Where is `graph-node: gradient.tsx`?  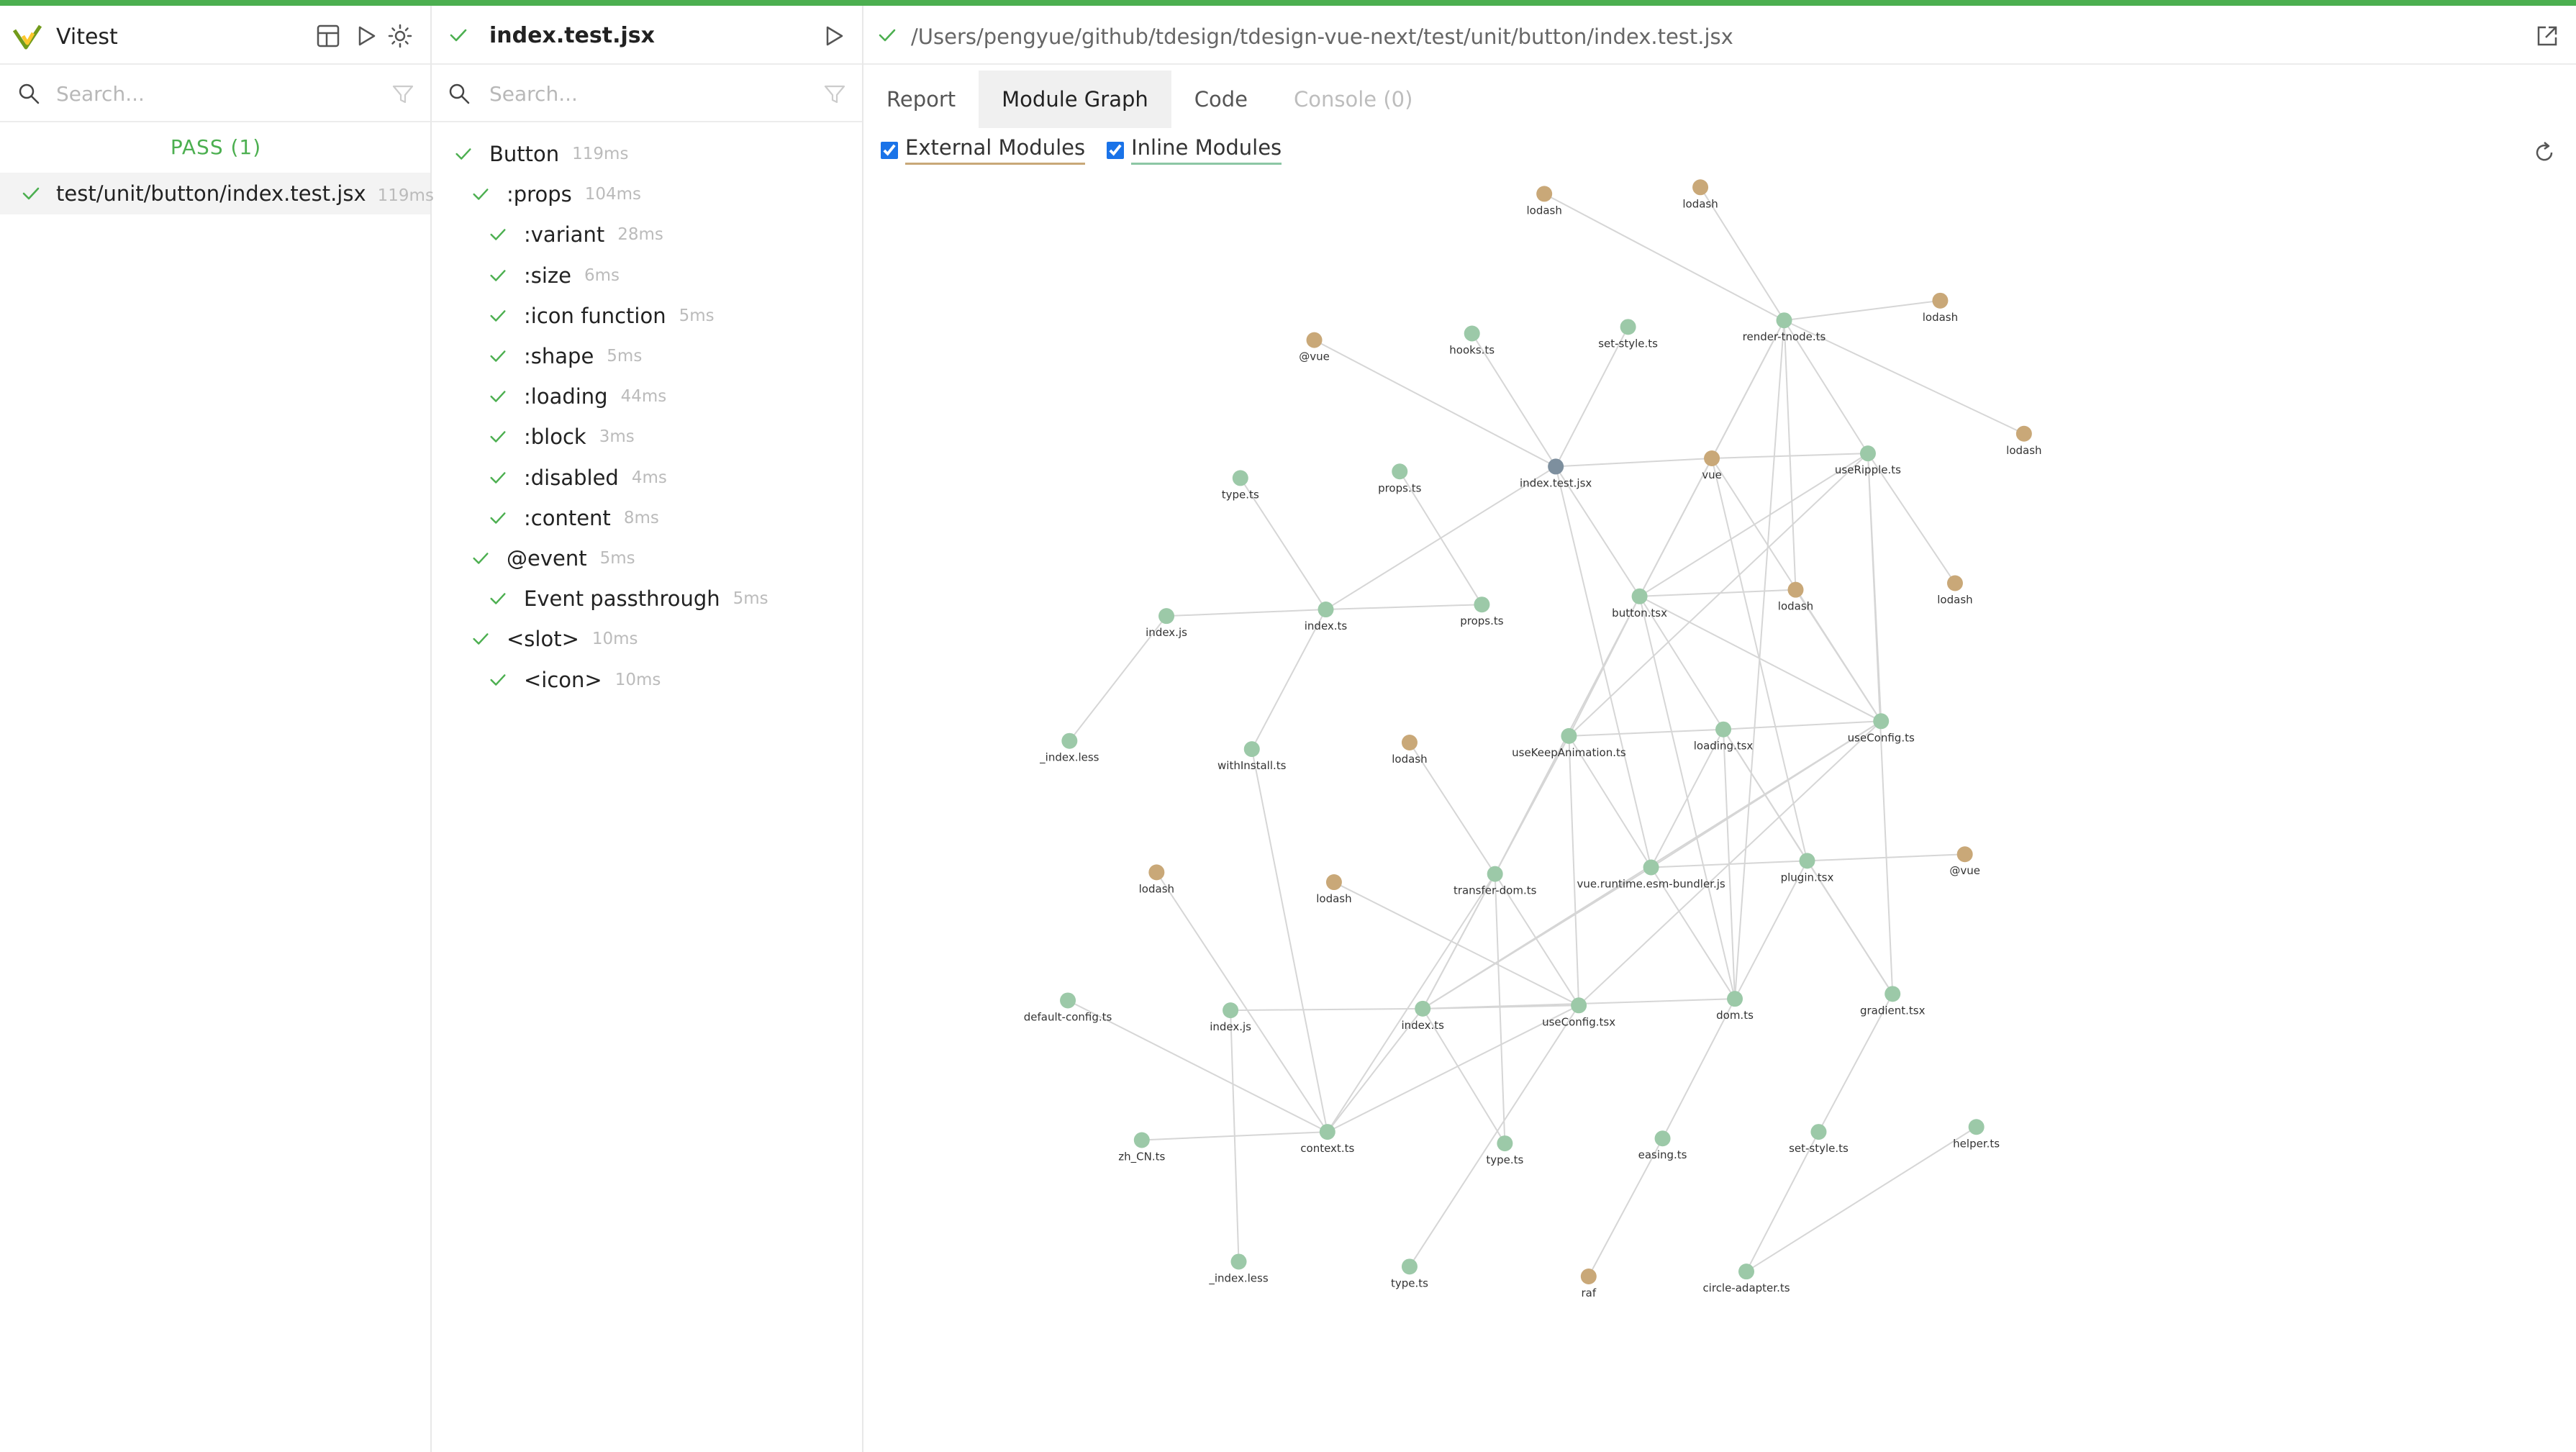
graph-node: gradient.tsx is located at coordinates (1893, 1001).